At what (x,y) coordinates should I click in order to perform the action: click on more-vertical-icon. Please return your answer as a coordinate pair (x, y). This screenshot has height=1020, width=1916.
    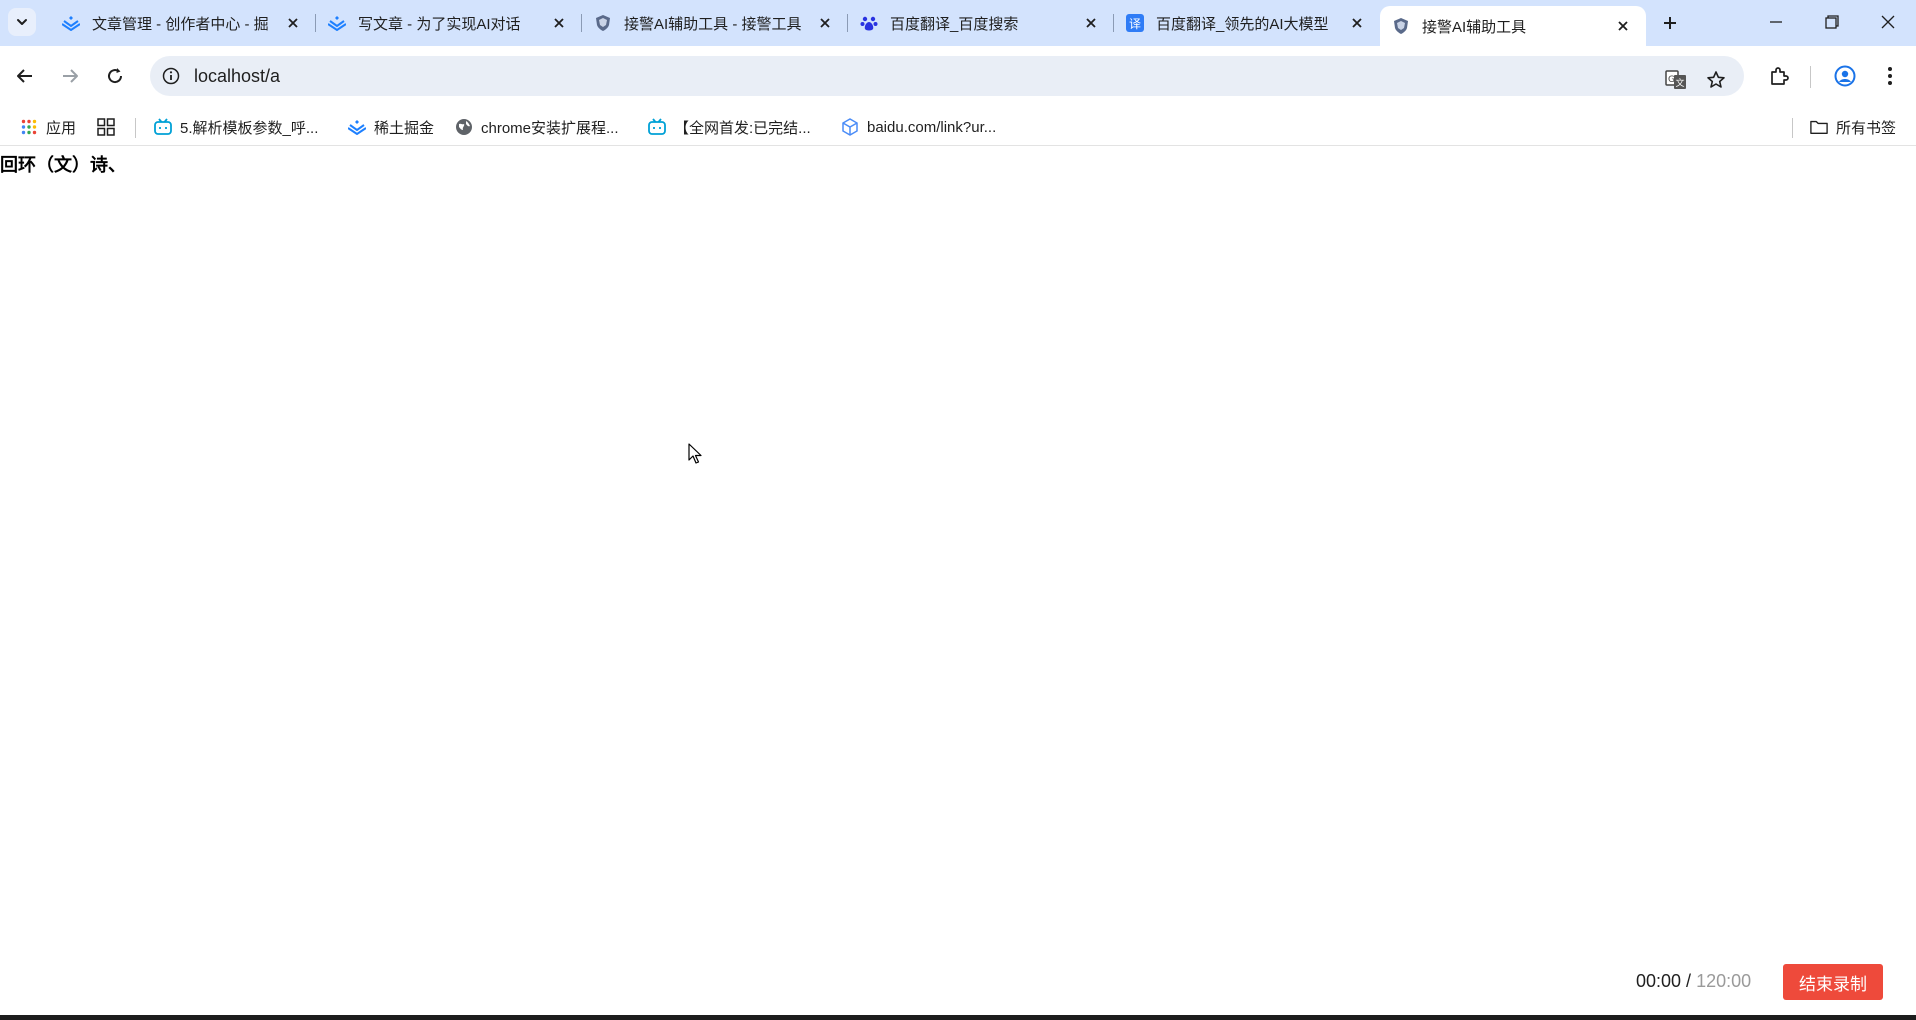
    Looking at the image, I should click on (1890, 76).